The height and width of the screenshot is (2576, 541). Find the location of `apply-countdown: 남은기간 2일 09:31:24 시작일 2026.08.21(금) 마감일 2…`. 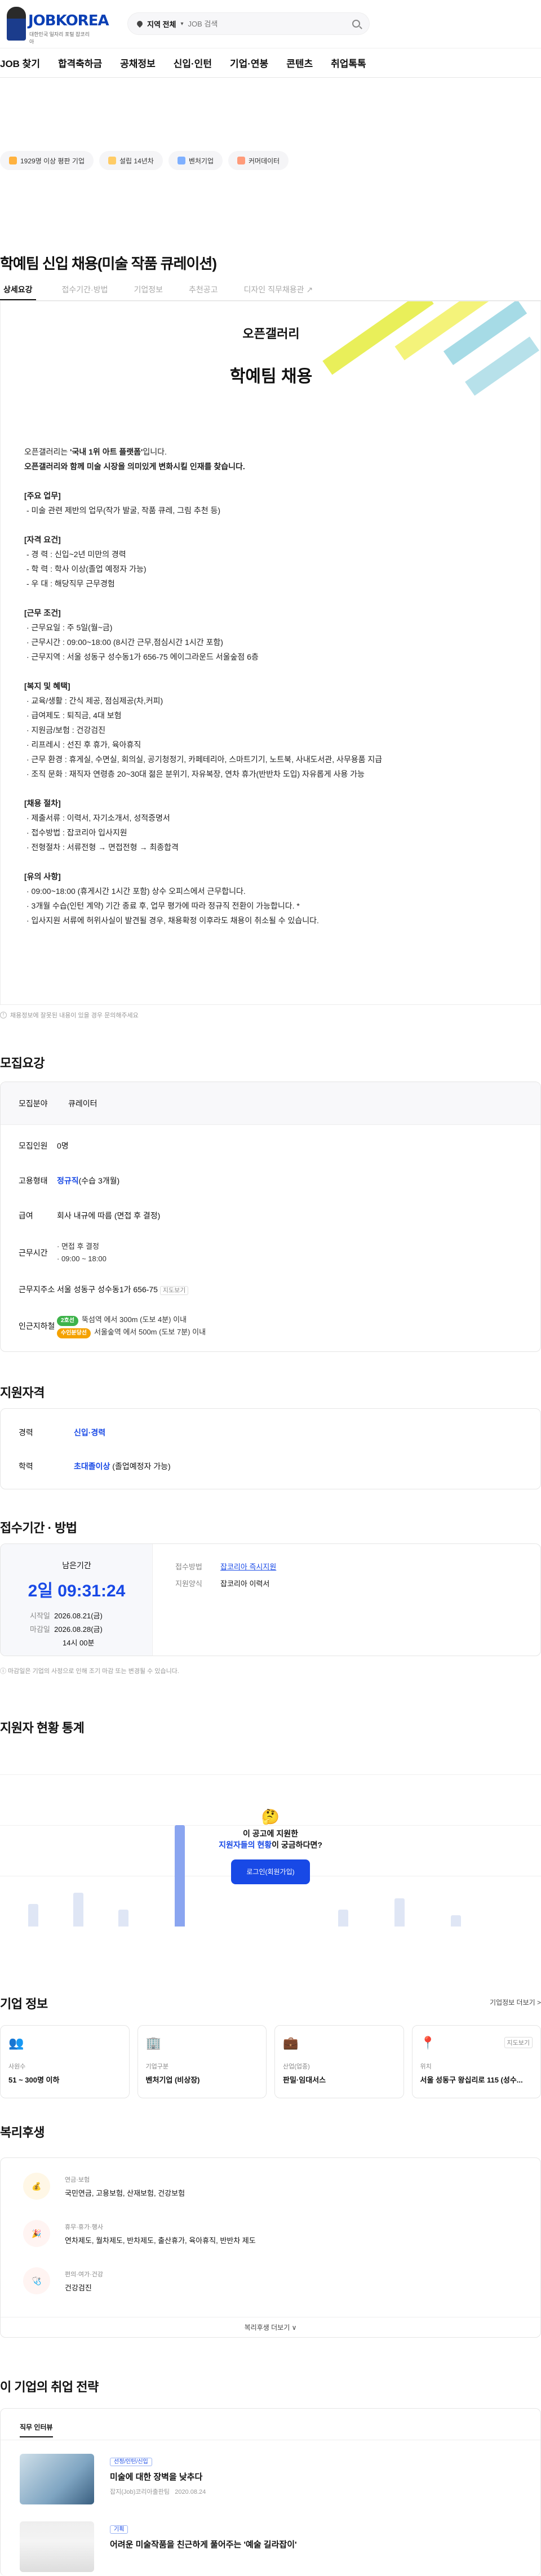

apply-countdown: 남은기간 2일 09:31:24 시작일 2026.08.21(금) 마감일 2… is located at coordinates (77, 1600).